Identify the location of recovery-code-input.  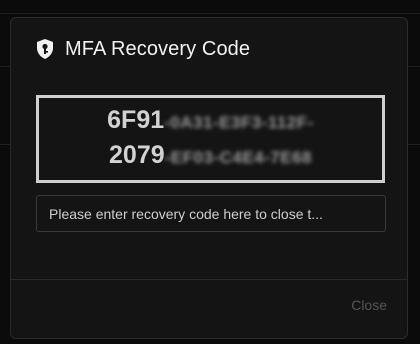
(211, 213).